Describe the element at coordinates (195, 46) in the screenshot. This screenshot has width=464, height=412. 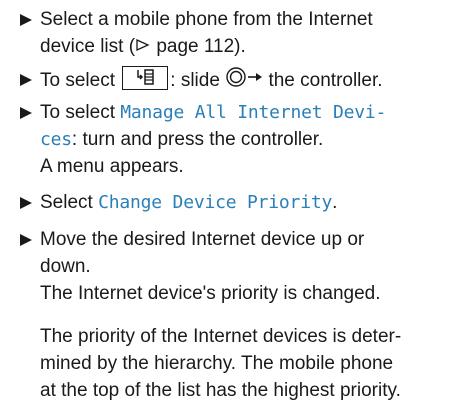
I see `page-reference: page 112` at that location.